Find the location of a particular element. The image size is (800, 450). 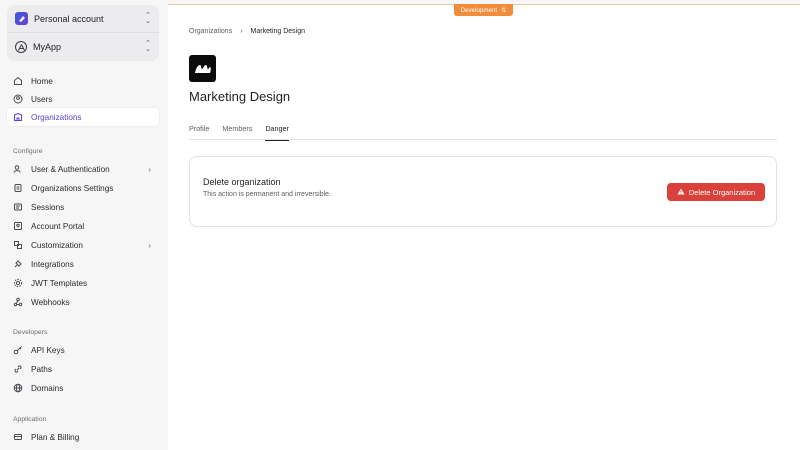

breadcrumb-current: Marketing Design is located at coordinates (278, 31).